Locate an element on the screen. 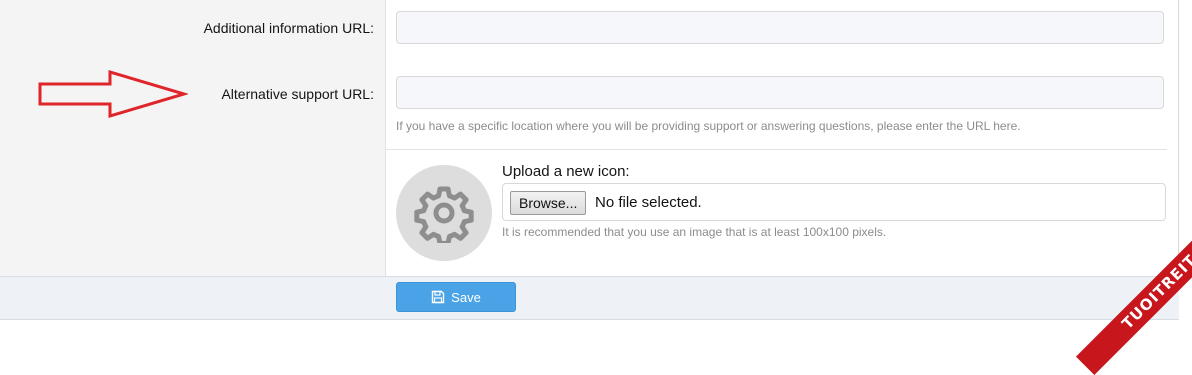 This screenshot has height=375, width=1192. gear-icon is located at coordinates (444, 214).